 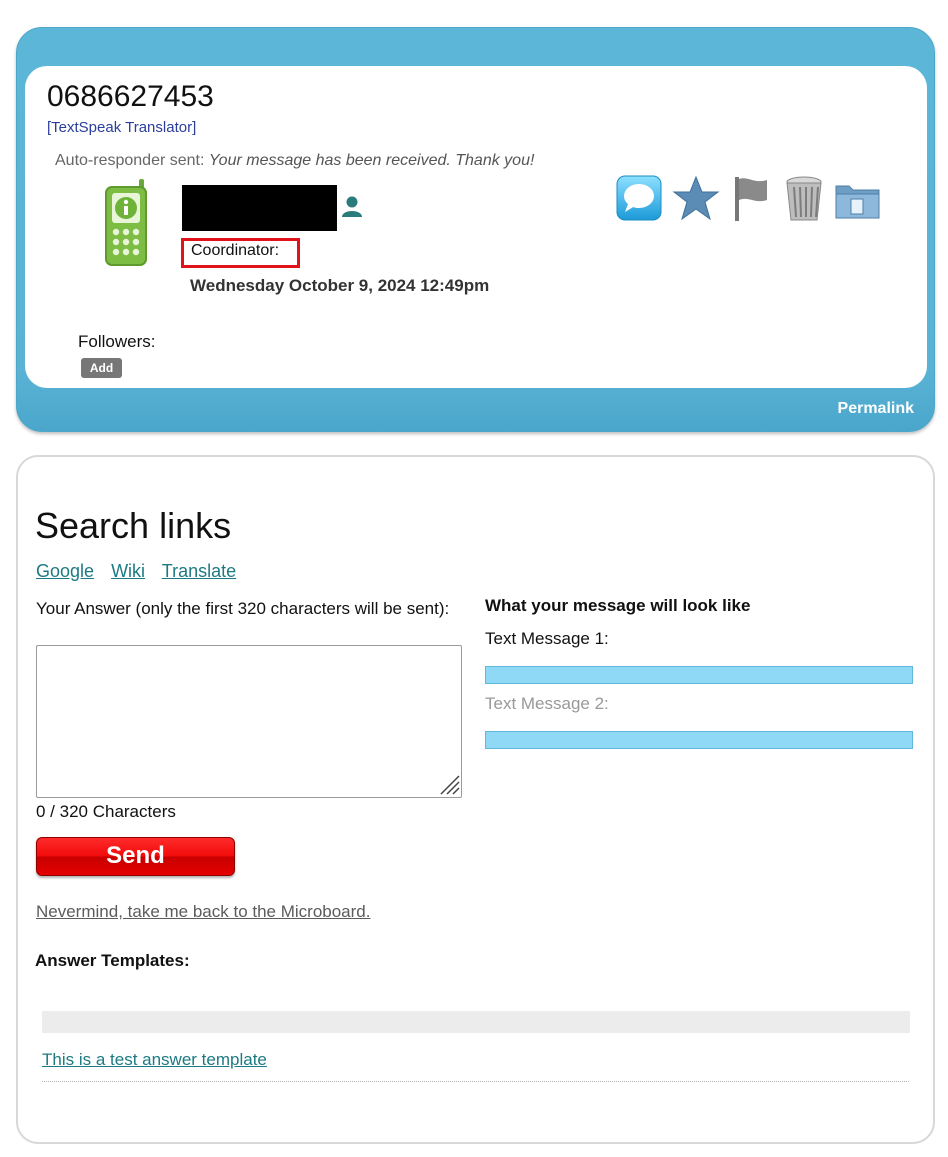 What do you see at coordinates (128, 571) in the screenshot?
I see `wiki-link: Wiki` at bounding box center [128, 571].